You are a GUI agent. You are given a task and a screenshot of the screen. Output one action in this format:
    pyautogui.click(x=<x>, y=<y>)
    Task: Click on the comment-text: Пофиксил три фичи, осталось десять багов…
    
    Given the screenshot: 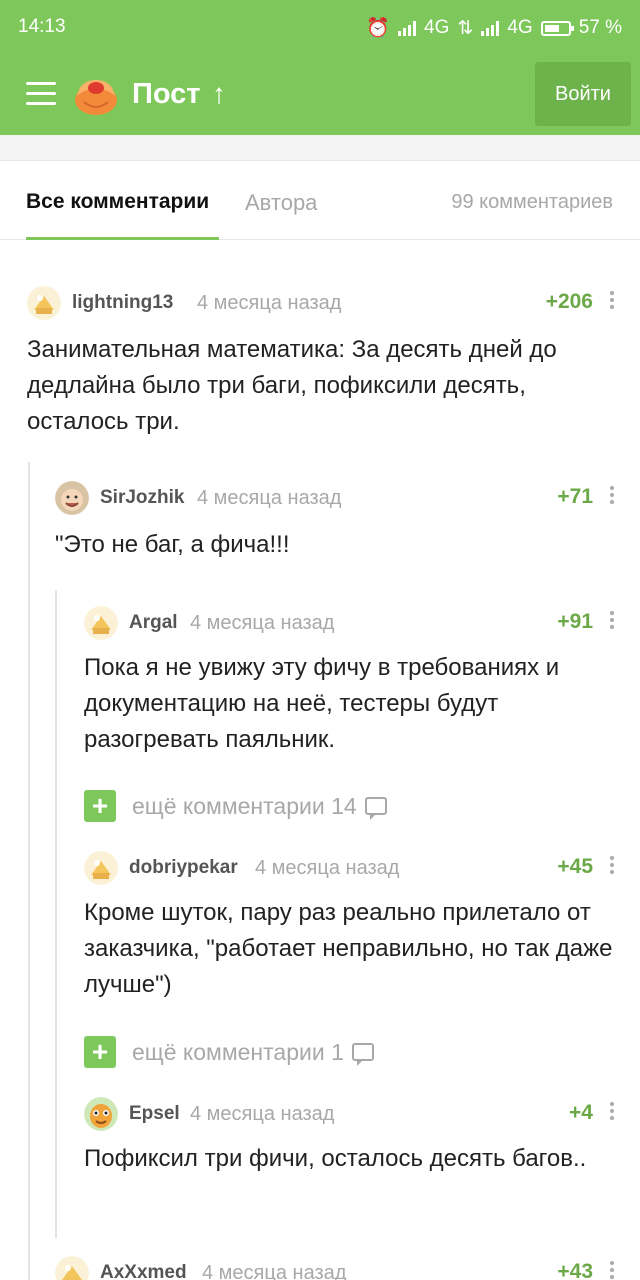 What is the action you would take?
    pyautogui.click(x=335, y=1158)
    